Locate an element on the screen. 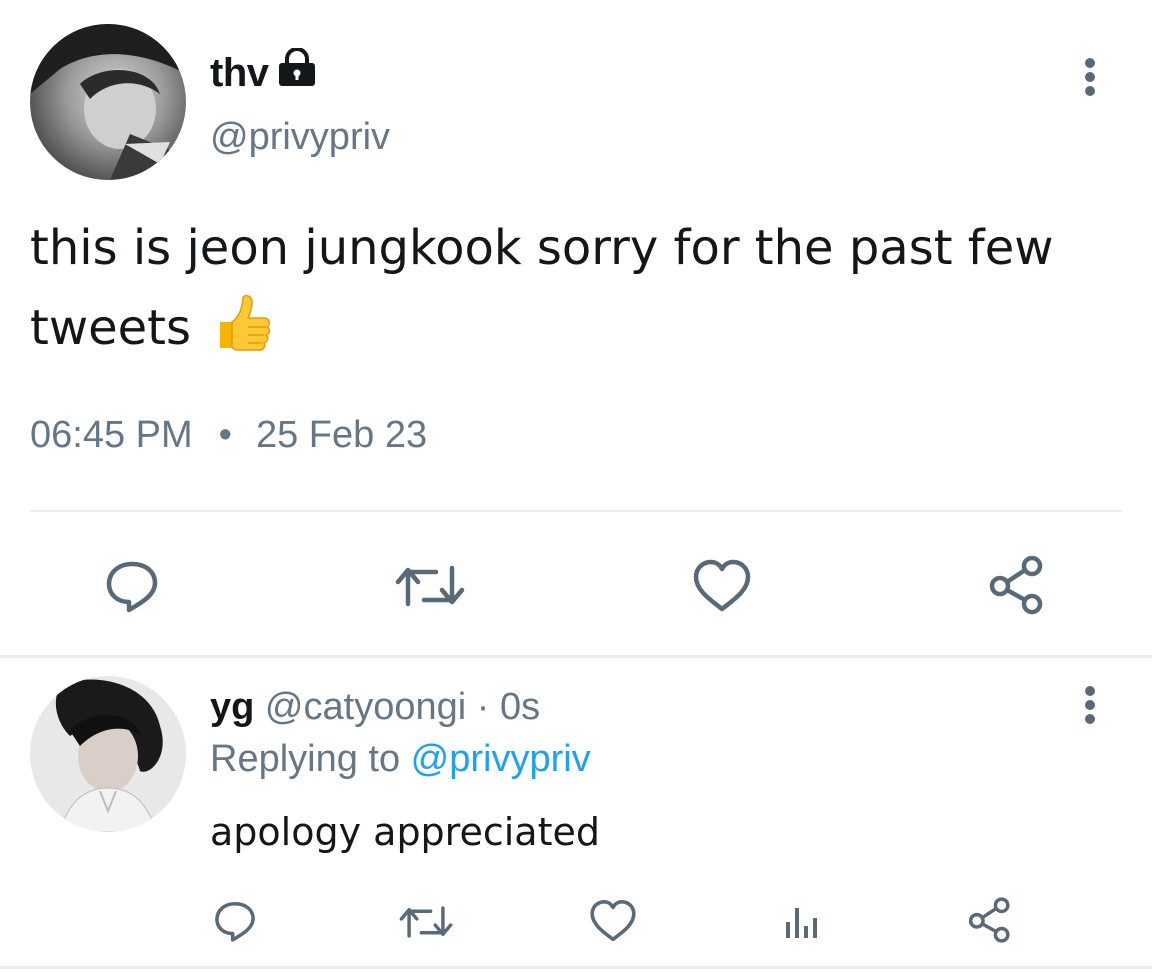  reply-age: 0s is located at coordinates (520, 707).